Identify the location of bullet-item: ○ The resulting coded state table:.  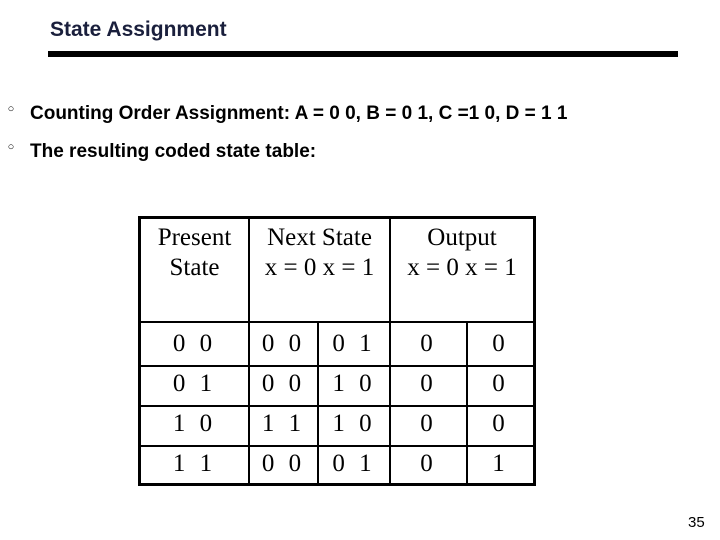
(160, 152).